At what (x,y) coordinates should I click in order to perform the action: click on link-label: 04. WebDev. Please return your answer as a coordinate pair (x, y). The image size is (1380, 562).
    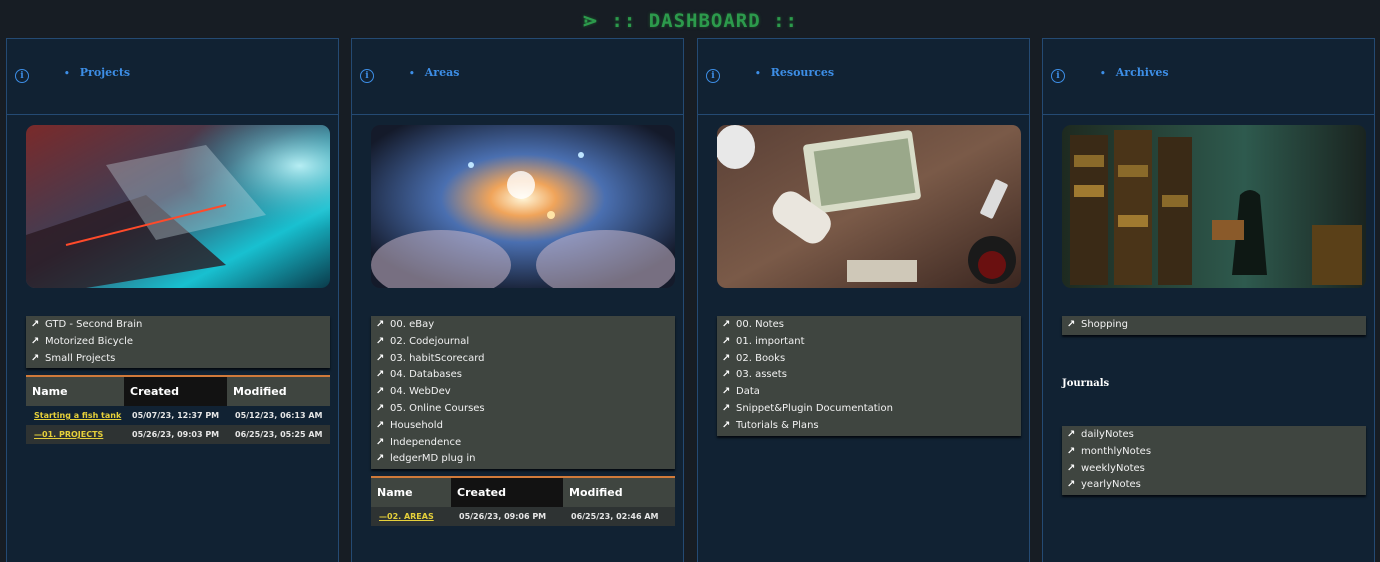
    Looking at the image, I should click on (420, 392).